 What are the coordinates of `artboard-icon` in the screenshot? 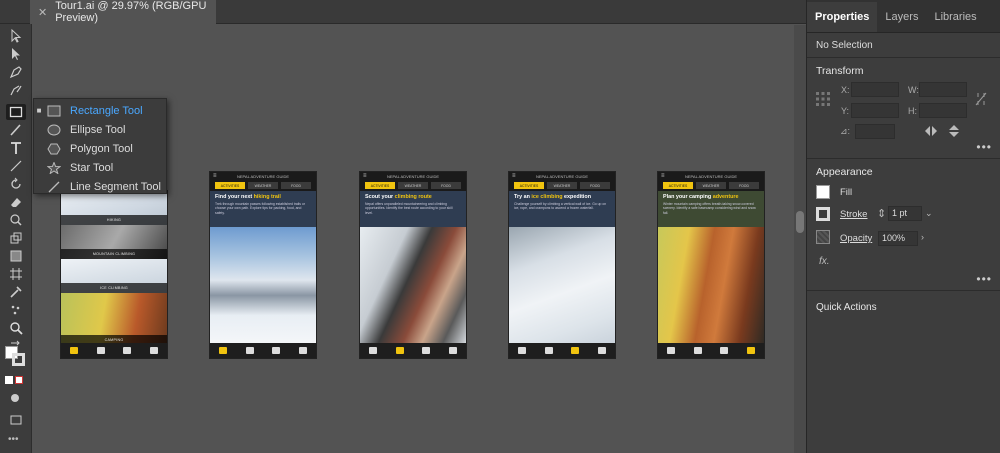 It's located at (16, 274).